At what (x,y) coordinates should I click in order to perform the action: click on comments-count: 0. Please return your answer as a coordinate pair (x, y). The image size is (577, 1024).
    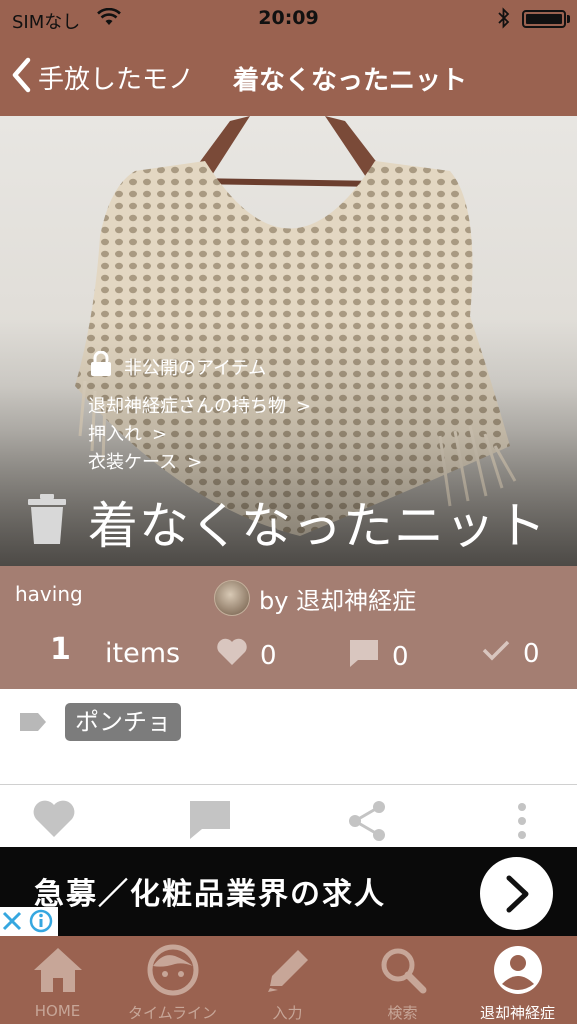
    Looking at the image, I should click on (400, 656).